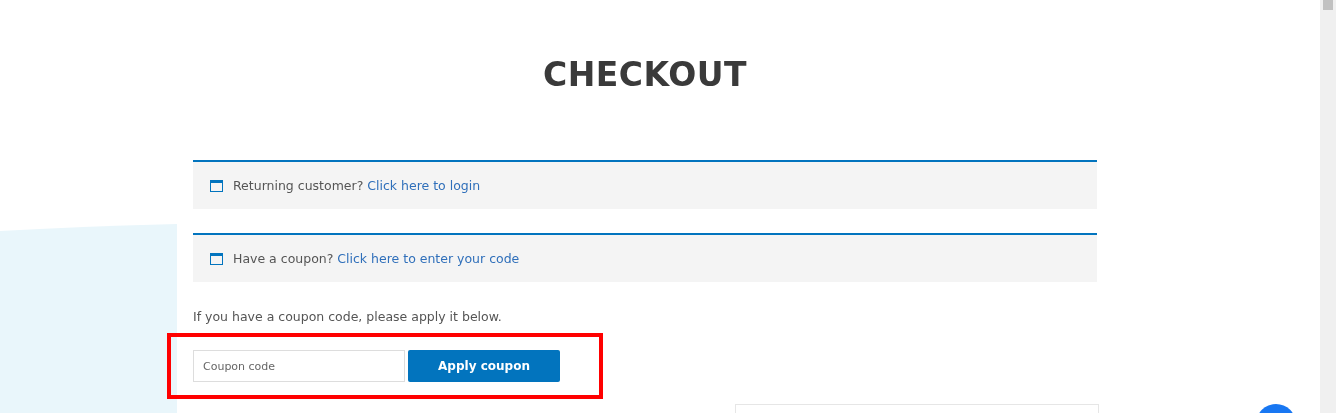  I want to click on notice-text: Have a coupon? Click here to enter your code, so click(376, 258).